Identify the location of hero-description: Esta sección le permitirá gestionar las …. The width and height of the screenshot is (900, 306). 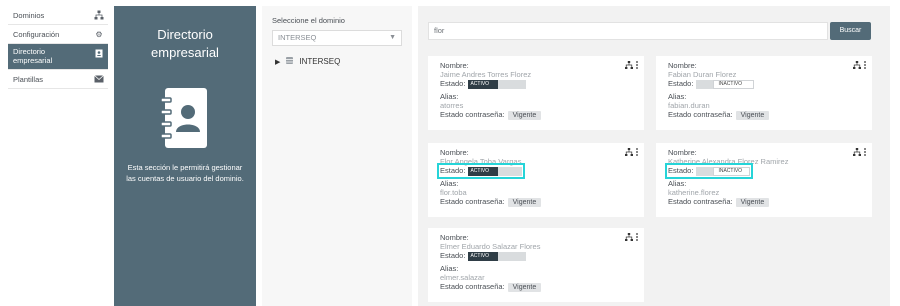
(185, 173).